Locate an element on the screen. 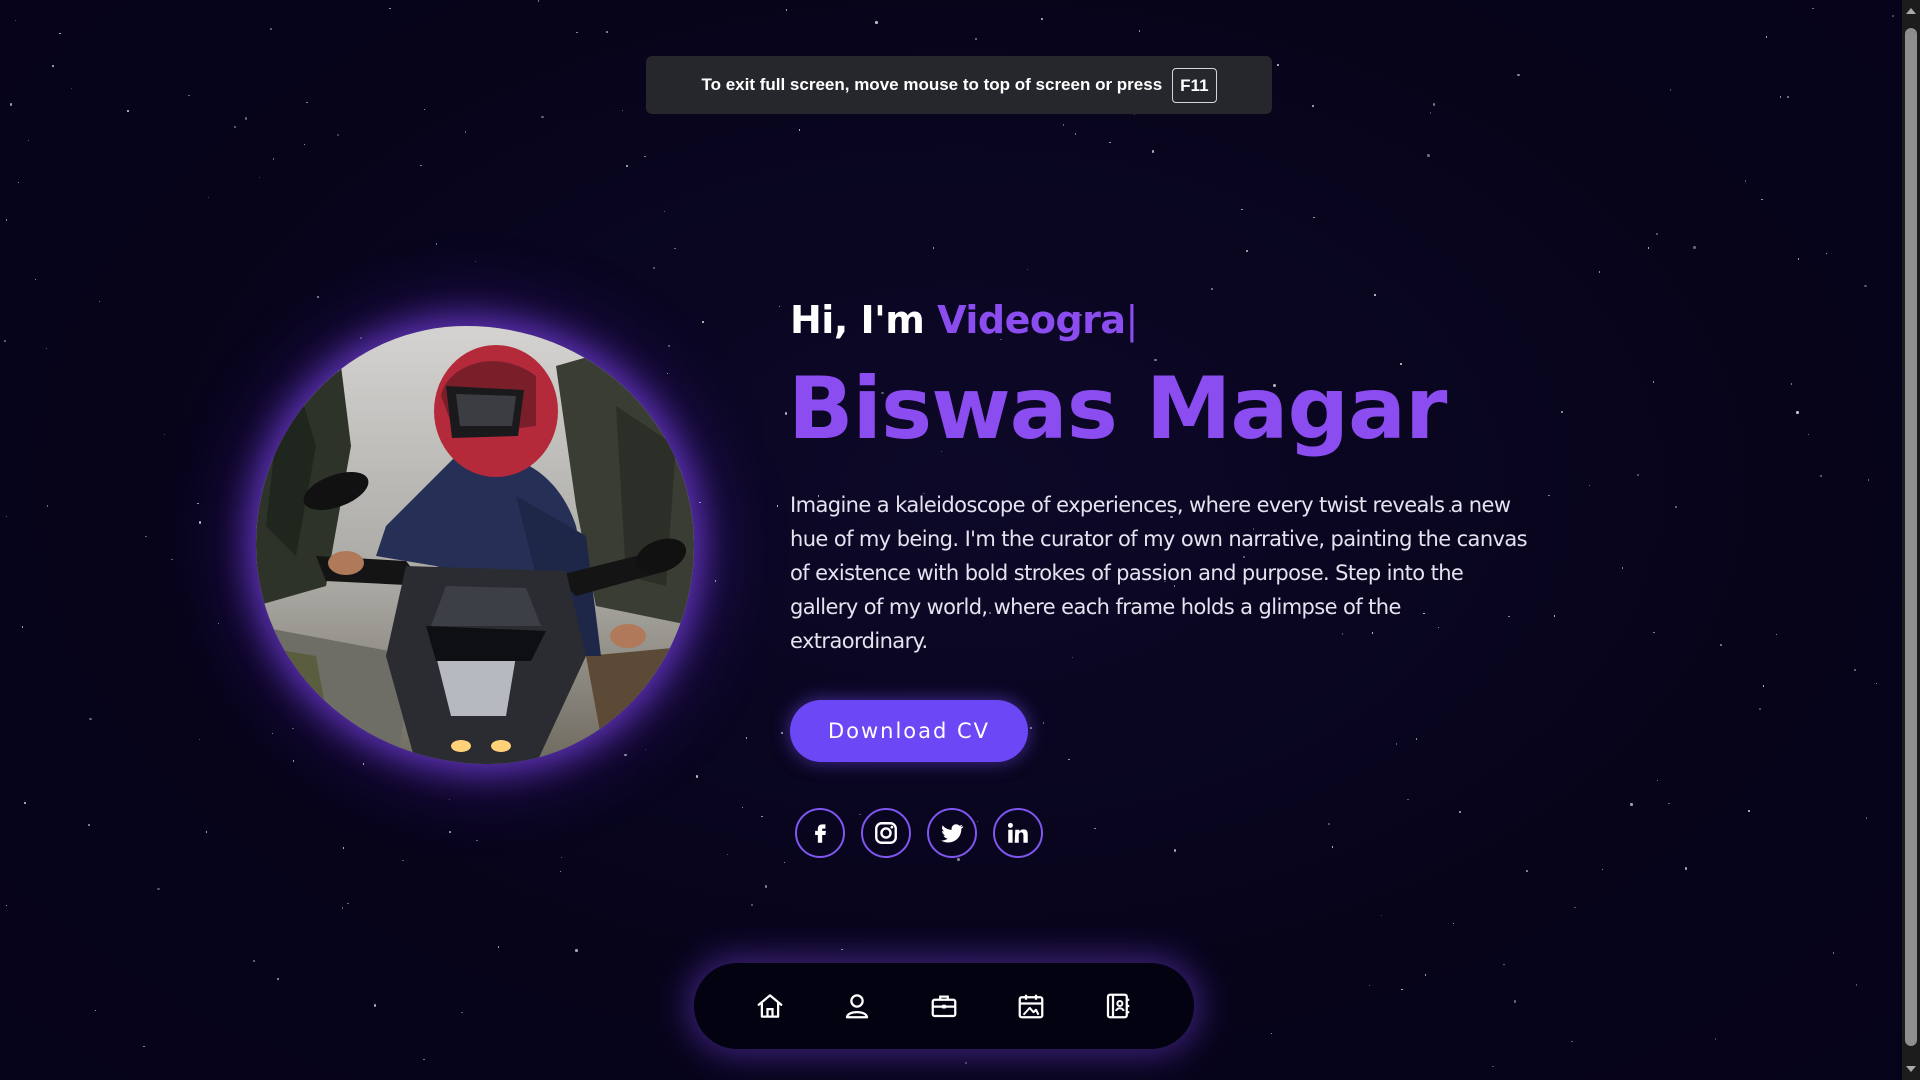  nav-portfolio is located at coordinates (1031, 1006).